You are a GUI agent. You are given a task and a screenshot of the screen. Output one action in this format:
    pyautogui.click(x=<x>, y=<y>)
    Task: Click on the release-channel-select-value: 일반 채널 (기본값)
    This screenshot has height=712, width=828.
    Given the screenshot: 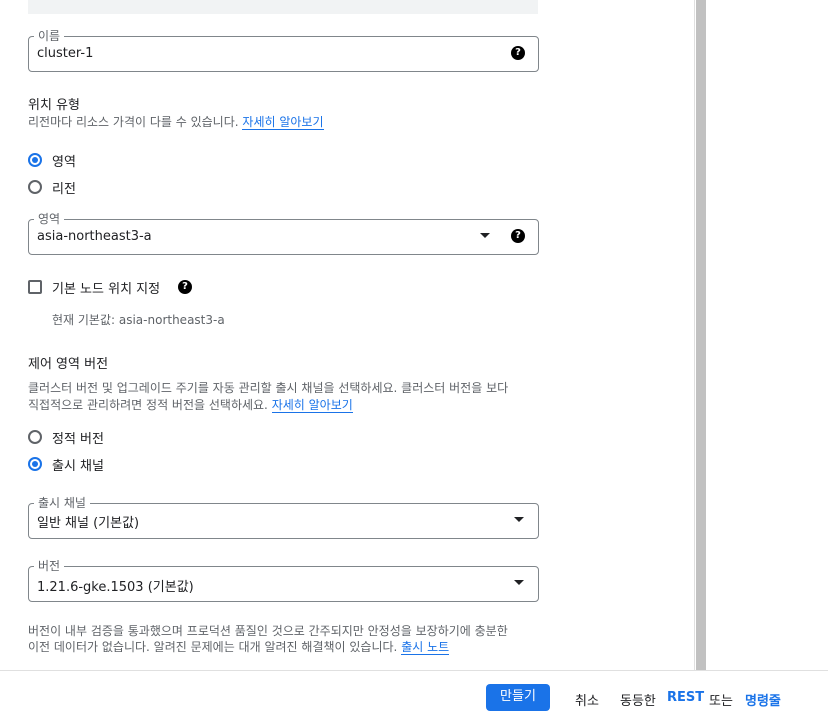 What is the action you would take?
    pyautogui.click(x=88, y=521)
    